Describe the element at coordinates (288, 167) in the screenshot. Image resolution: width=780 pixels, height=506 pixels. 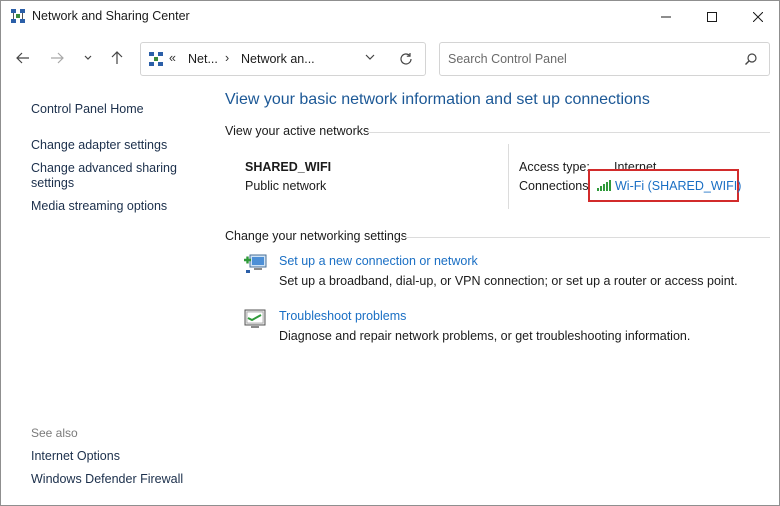
I see `network-name: SHARED_WIFI` at that location.